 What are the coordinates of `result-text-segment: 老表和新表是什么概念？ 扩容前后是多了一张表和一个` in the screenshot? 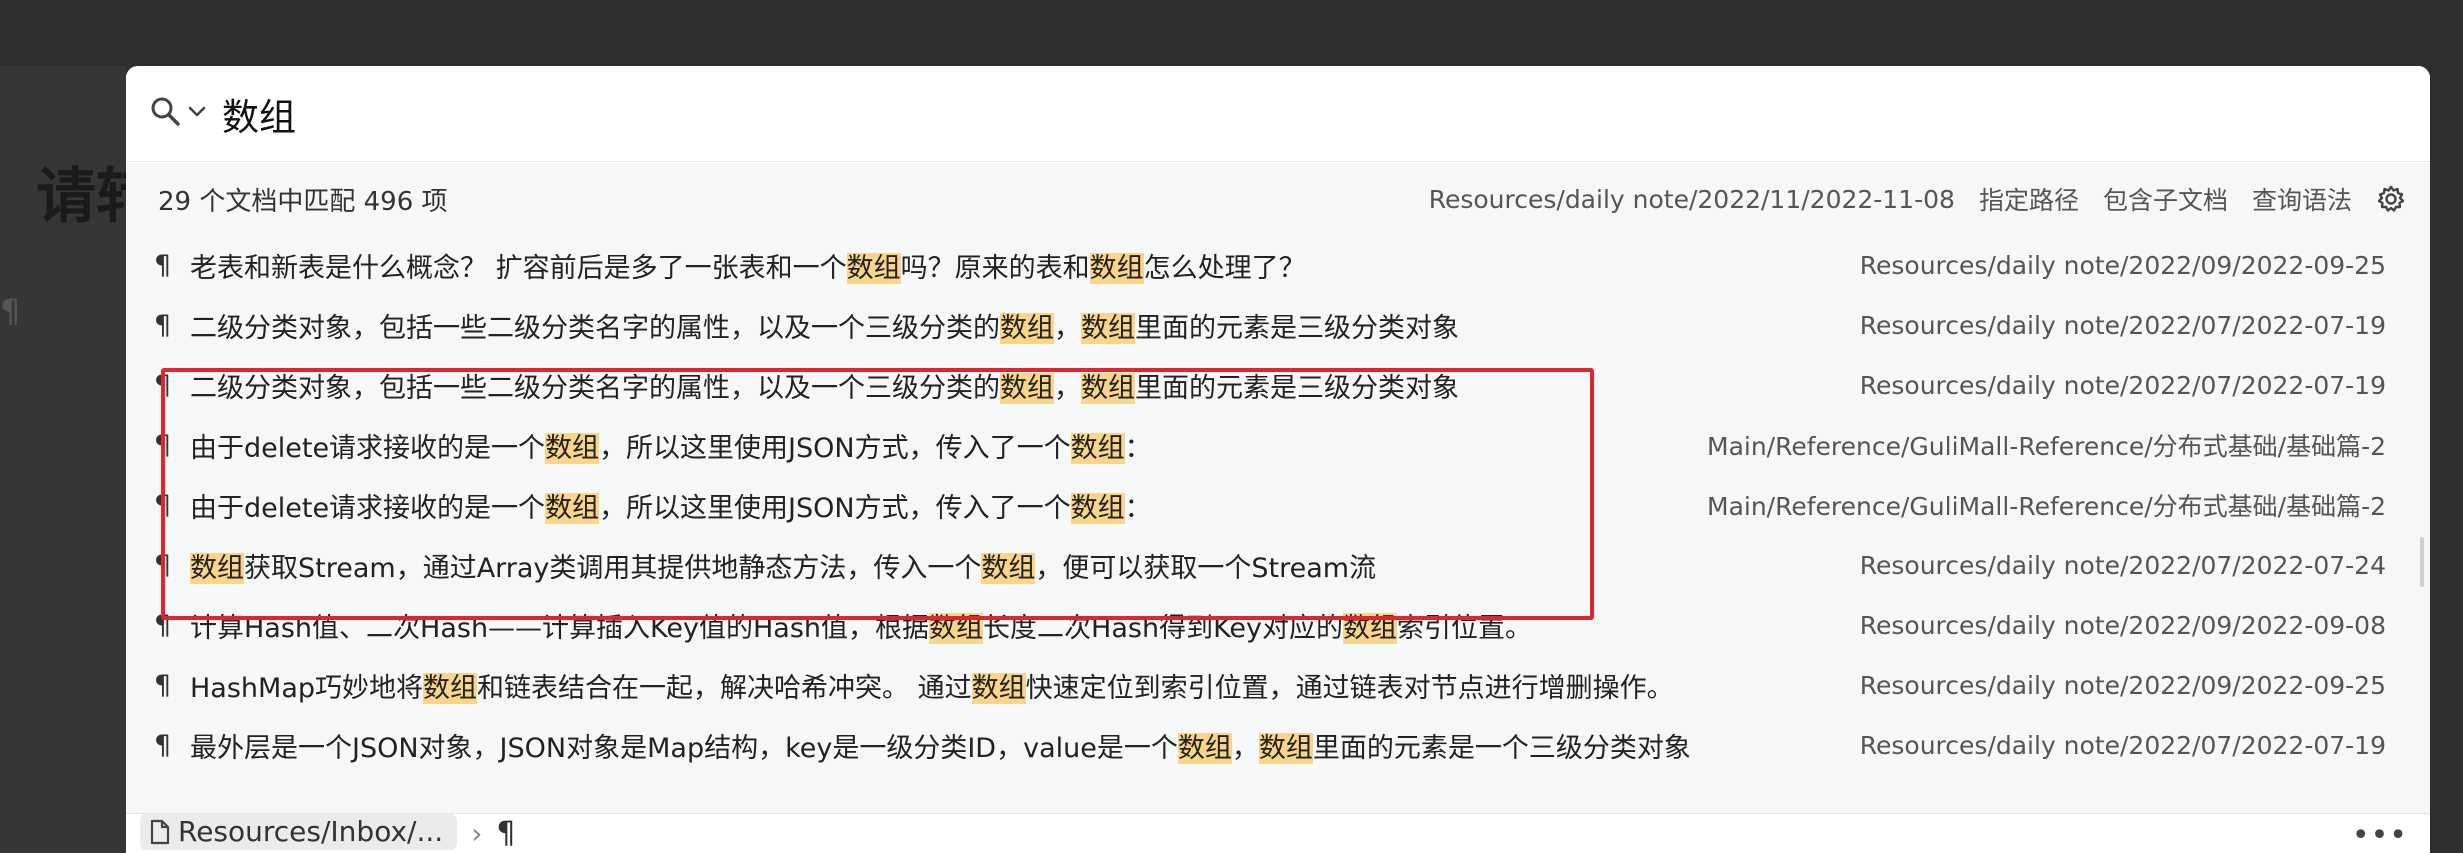 It's located at (518, 268).